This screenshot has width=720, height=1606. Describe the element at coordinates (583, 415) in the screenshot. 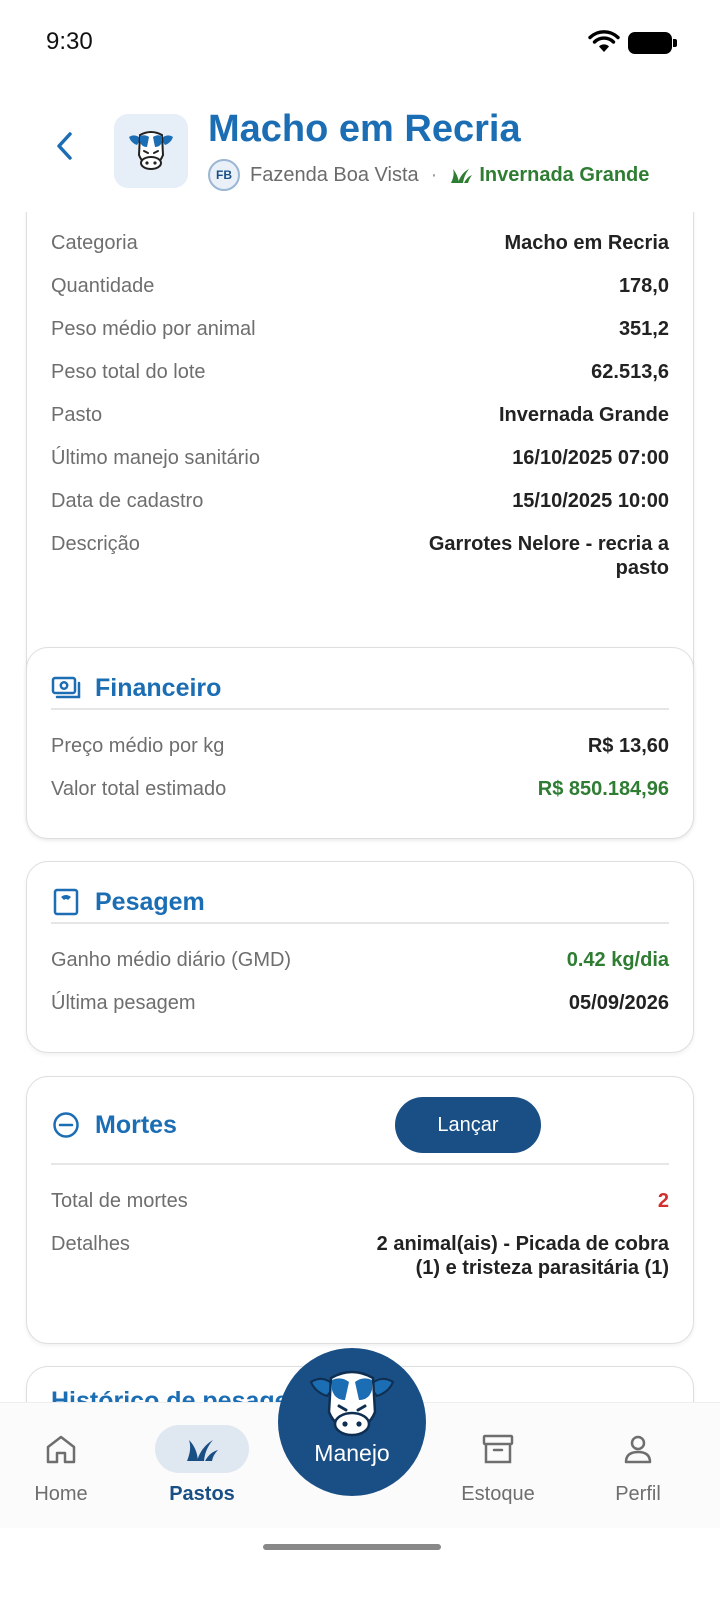

I see `detail-value: Invernada Grande` at that location.